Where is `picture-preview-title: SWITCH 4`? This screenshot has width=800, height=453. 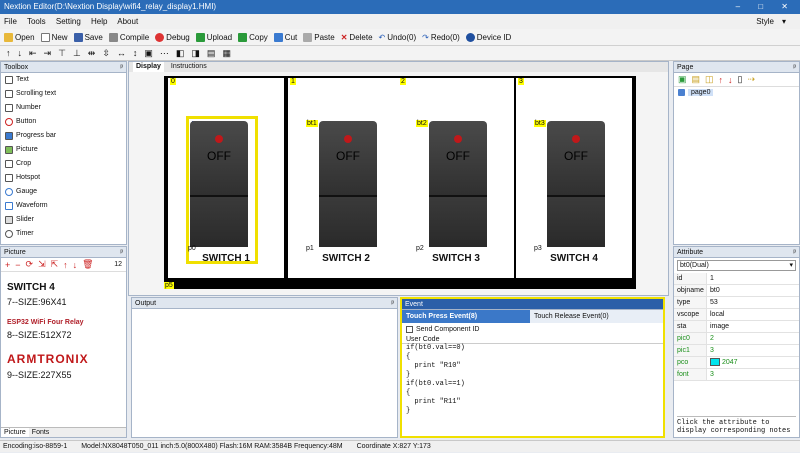
picture-preview-title: SWITCH 4 is located at coordinates (63, 287).